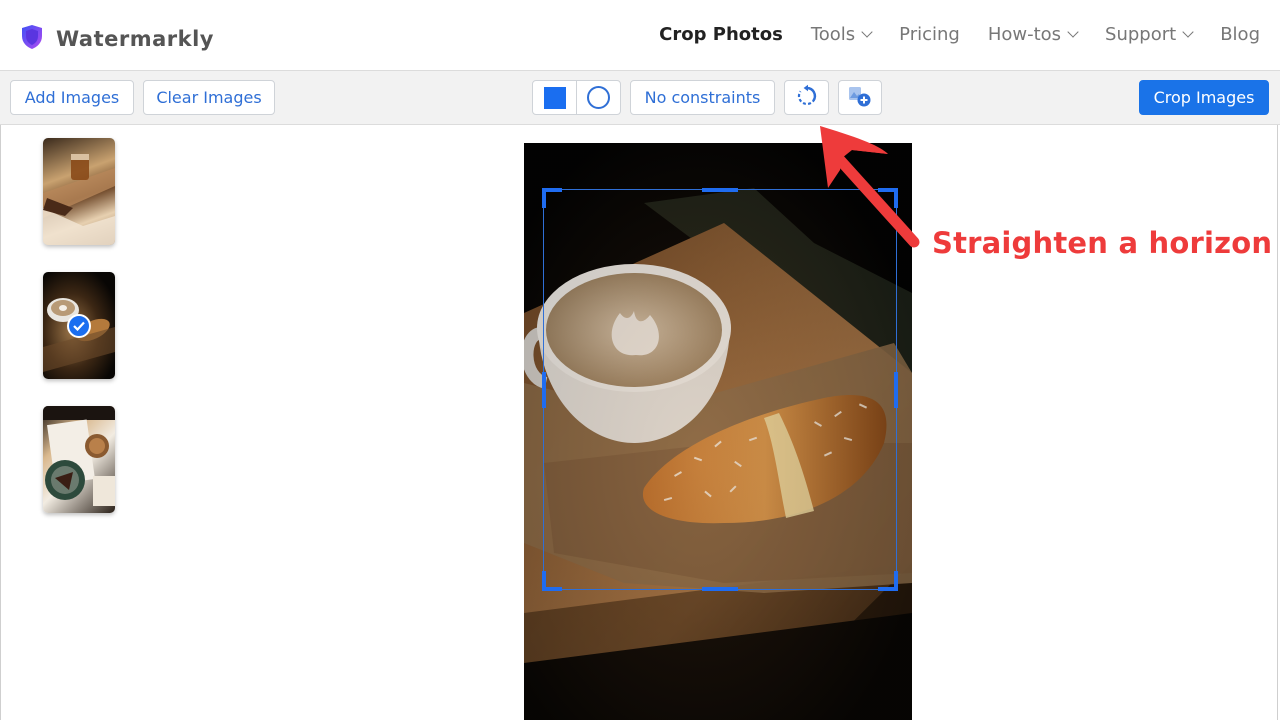 The height and width of the screenshot is (720, 1280). I want to click on crop-handle-top-left, so click(544, 198).